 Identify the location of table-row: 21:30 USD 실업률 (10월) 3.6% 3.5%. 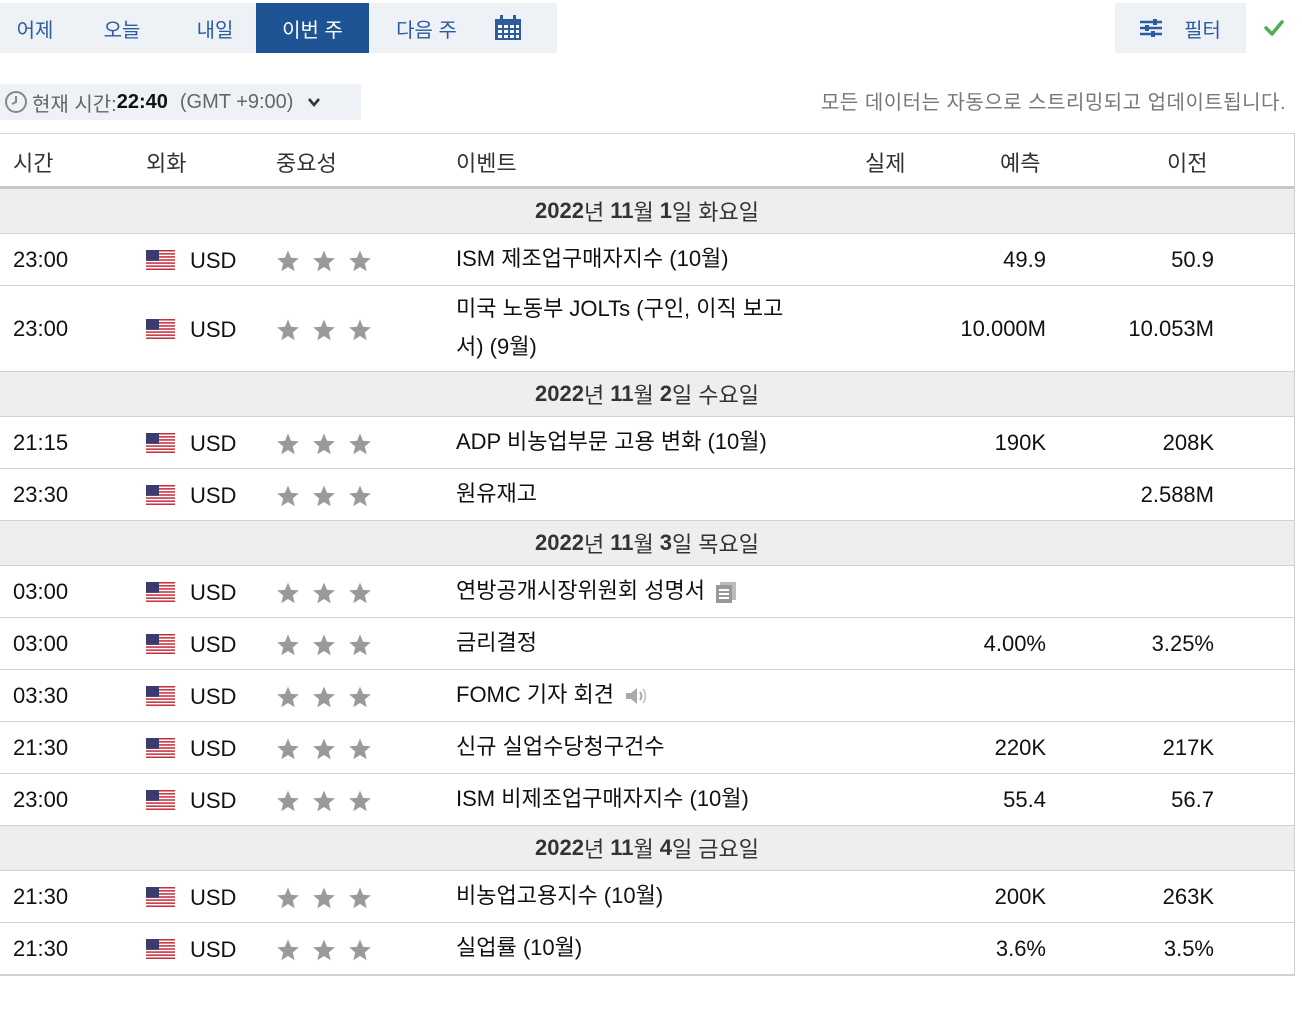
(647, 949).